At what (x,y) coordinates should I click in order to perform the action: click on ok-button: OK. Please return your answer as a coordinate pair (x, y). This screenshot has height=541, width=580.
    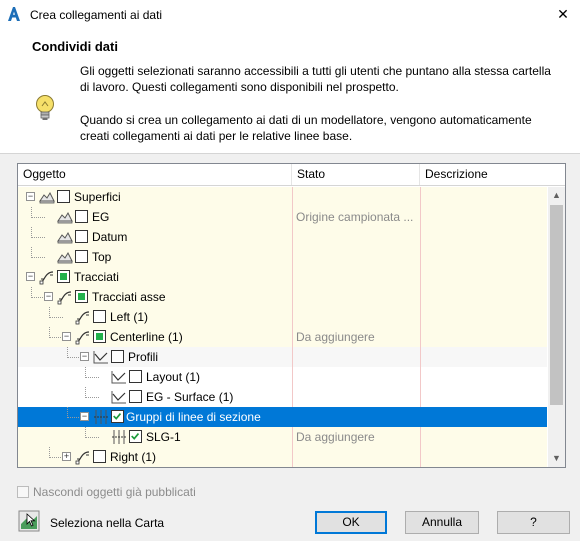
    Looking at the image, I should click on (351, 522).